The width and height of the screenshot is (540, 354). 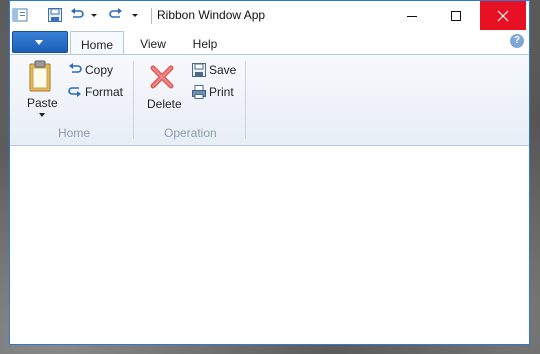 I want to click on print-button: Print, so click(x=221, y=92).